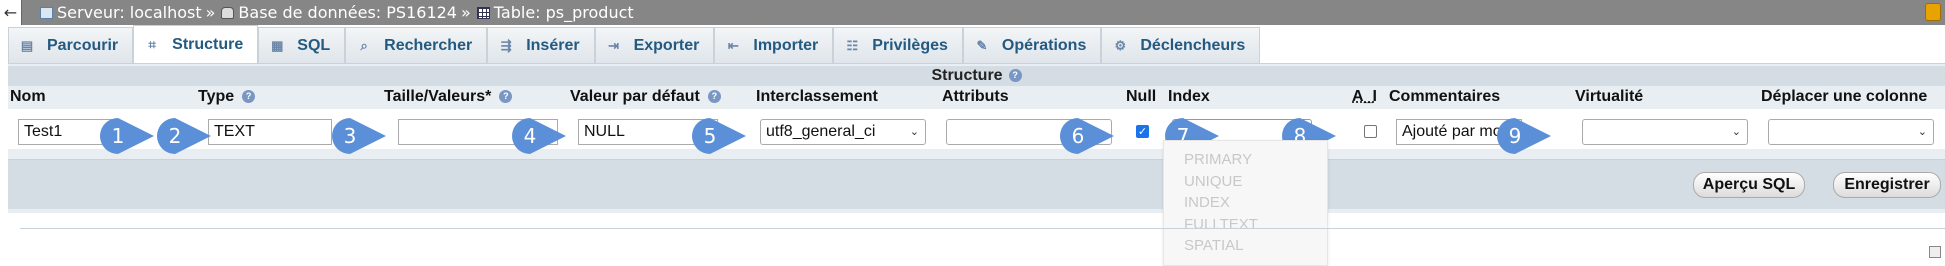 Image resolution: width=1945 pixels, height=266 pixels. What do you see at coordinates (1515, 136) in the screenshot?
I see `svg-text: 9` at bounding box center [1515, 136].